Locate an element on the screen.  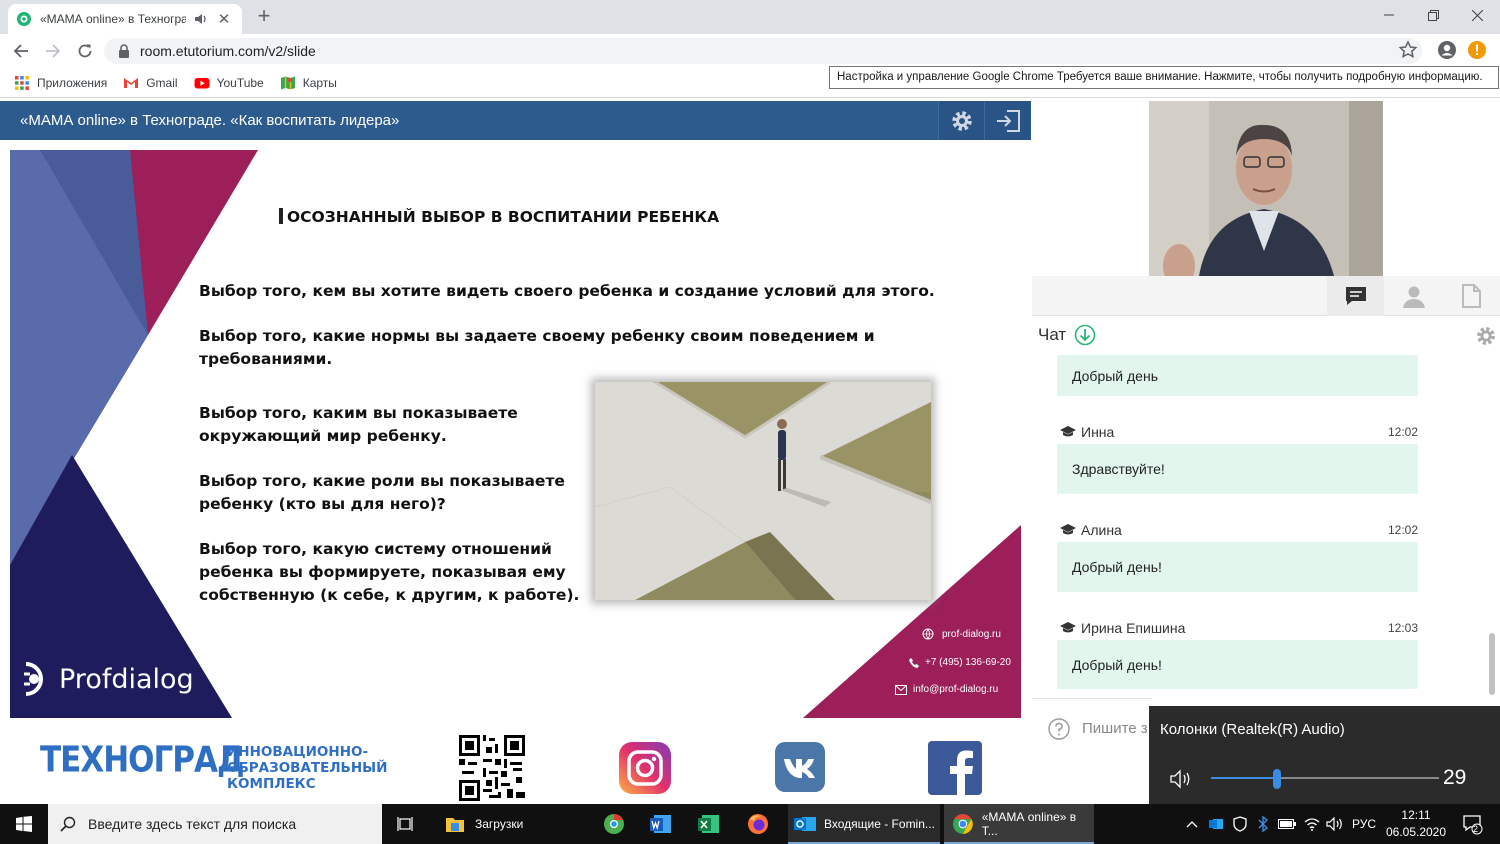
header-actions is located at coordinates (984, 120).